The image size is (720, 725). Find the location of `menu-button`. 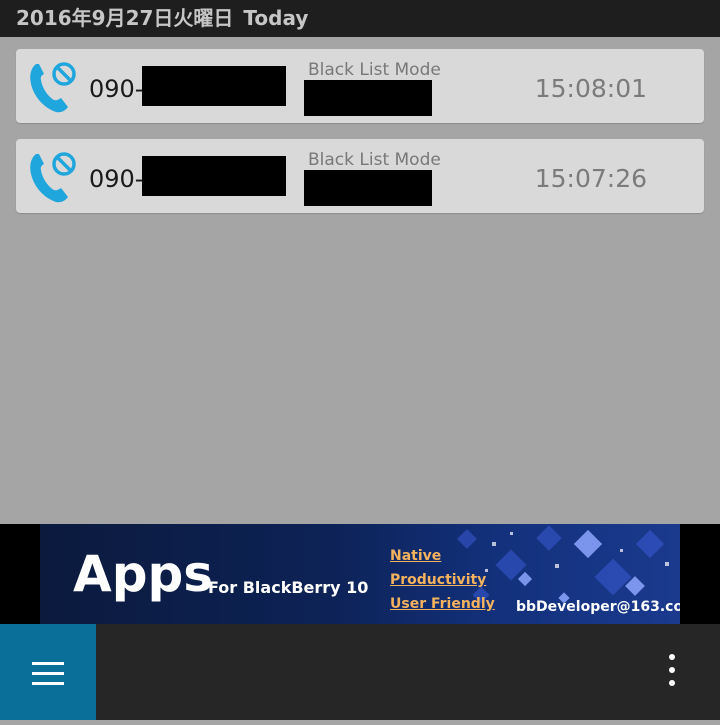

menu-button is located at coordinates (48, 672).